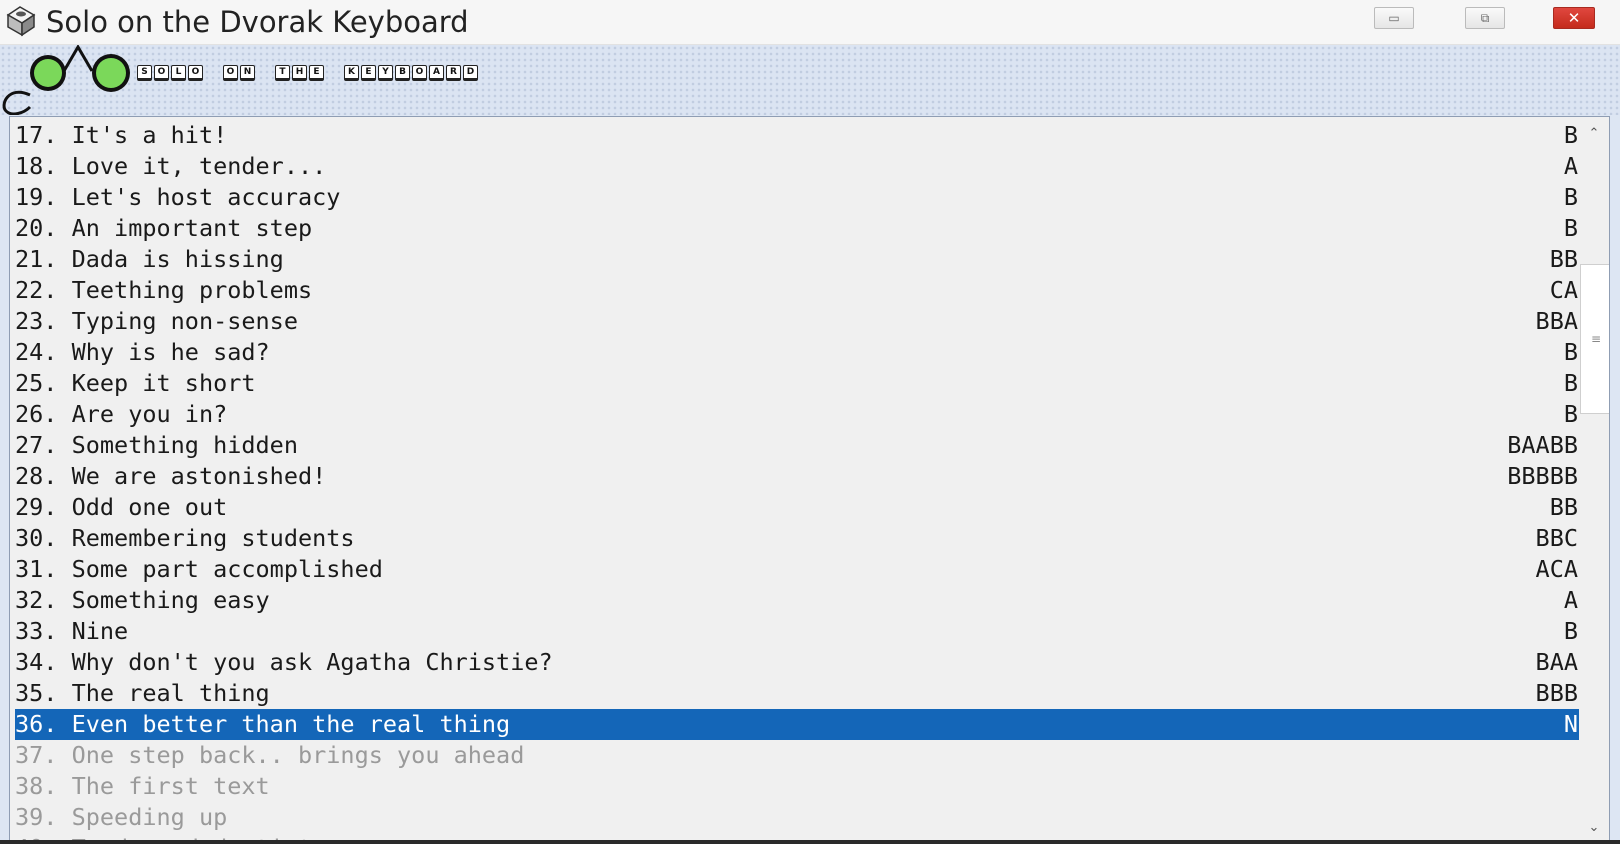 The width and height of the screenshot is (1620, 844). What do you see at coordinates (192, 290) in the screenshot?
I see `lesson-title: Teething problems` at bounding box center [192, 290].